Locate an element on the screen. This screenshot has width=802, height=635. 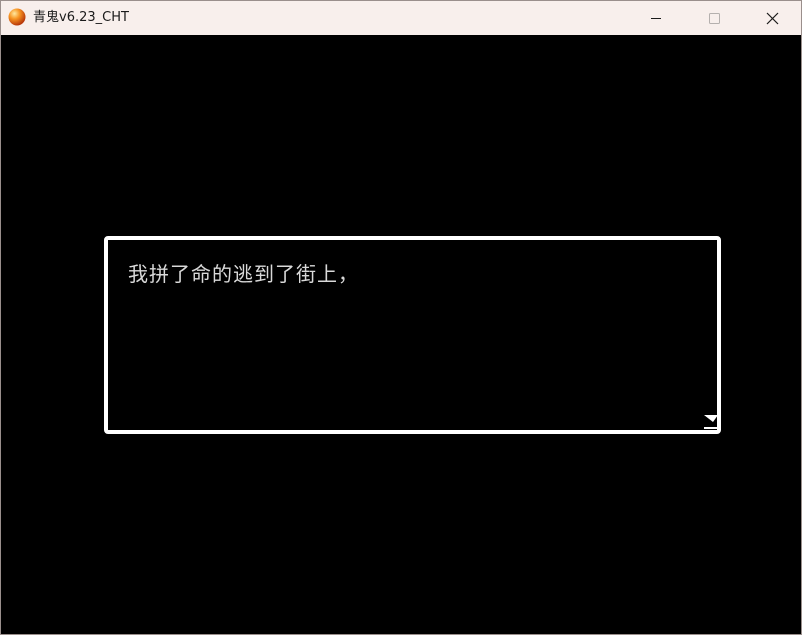
close-button is located at coordinates (772, 18).